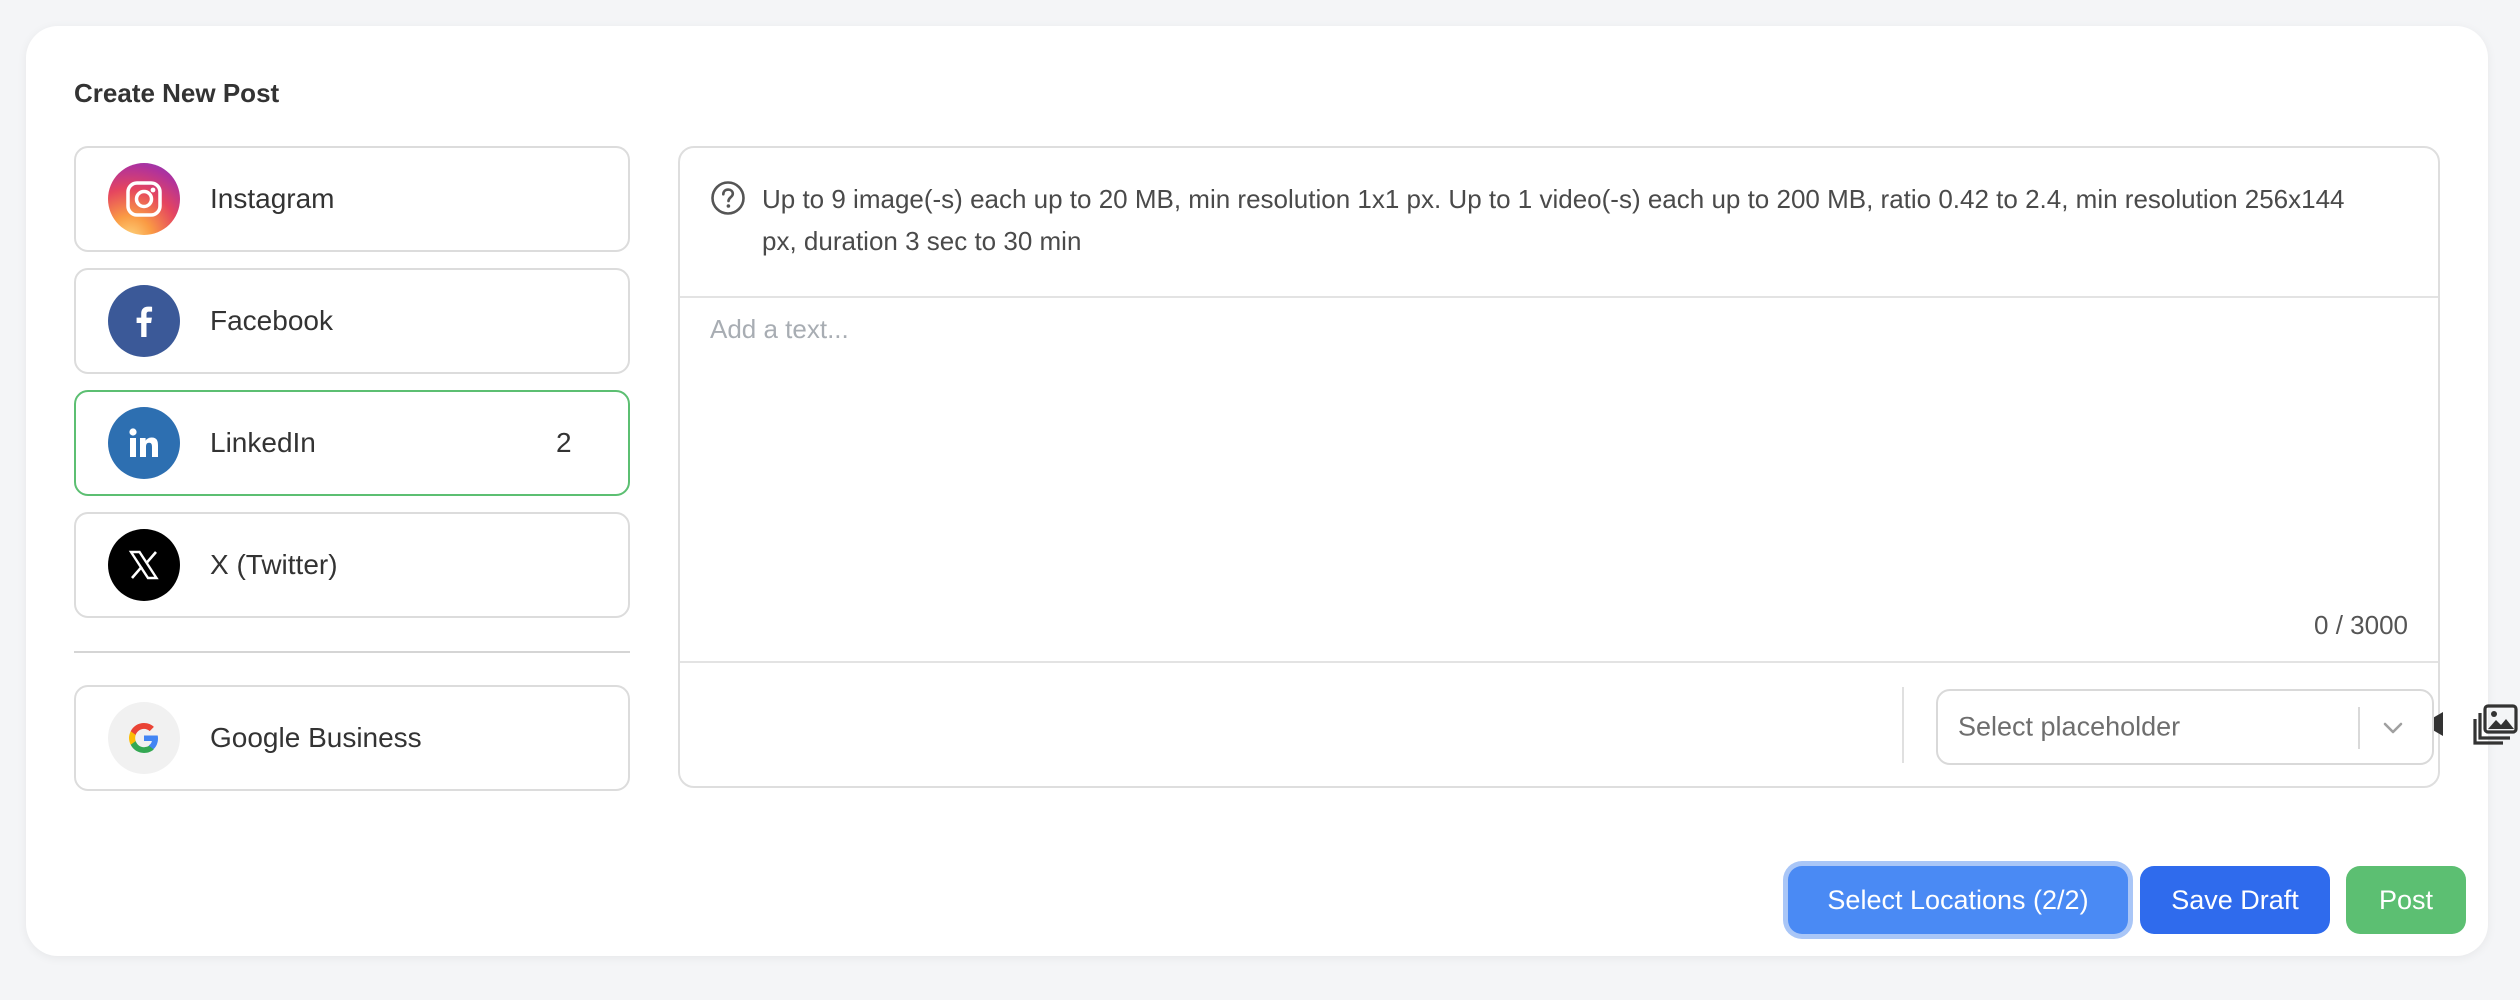 The height and width of the screenshot is (1000, 2520). I want to click on post-button: Post, so click(2406, 900).